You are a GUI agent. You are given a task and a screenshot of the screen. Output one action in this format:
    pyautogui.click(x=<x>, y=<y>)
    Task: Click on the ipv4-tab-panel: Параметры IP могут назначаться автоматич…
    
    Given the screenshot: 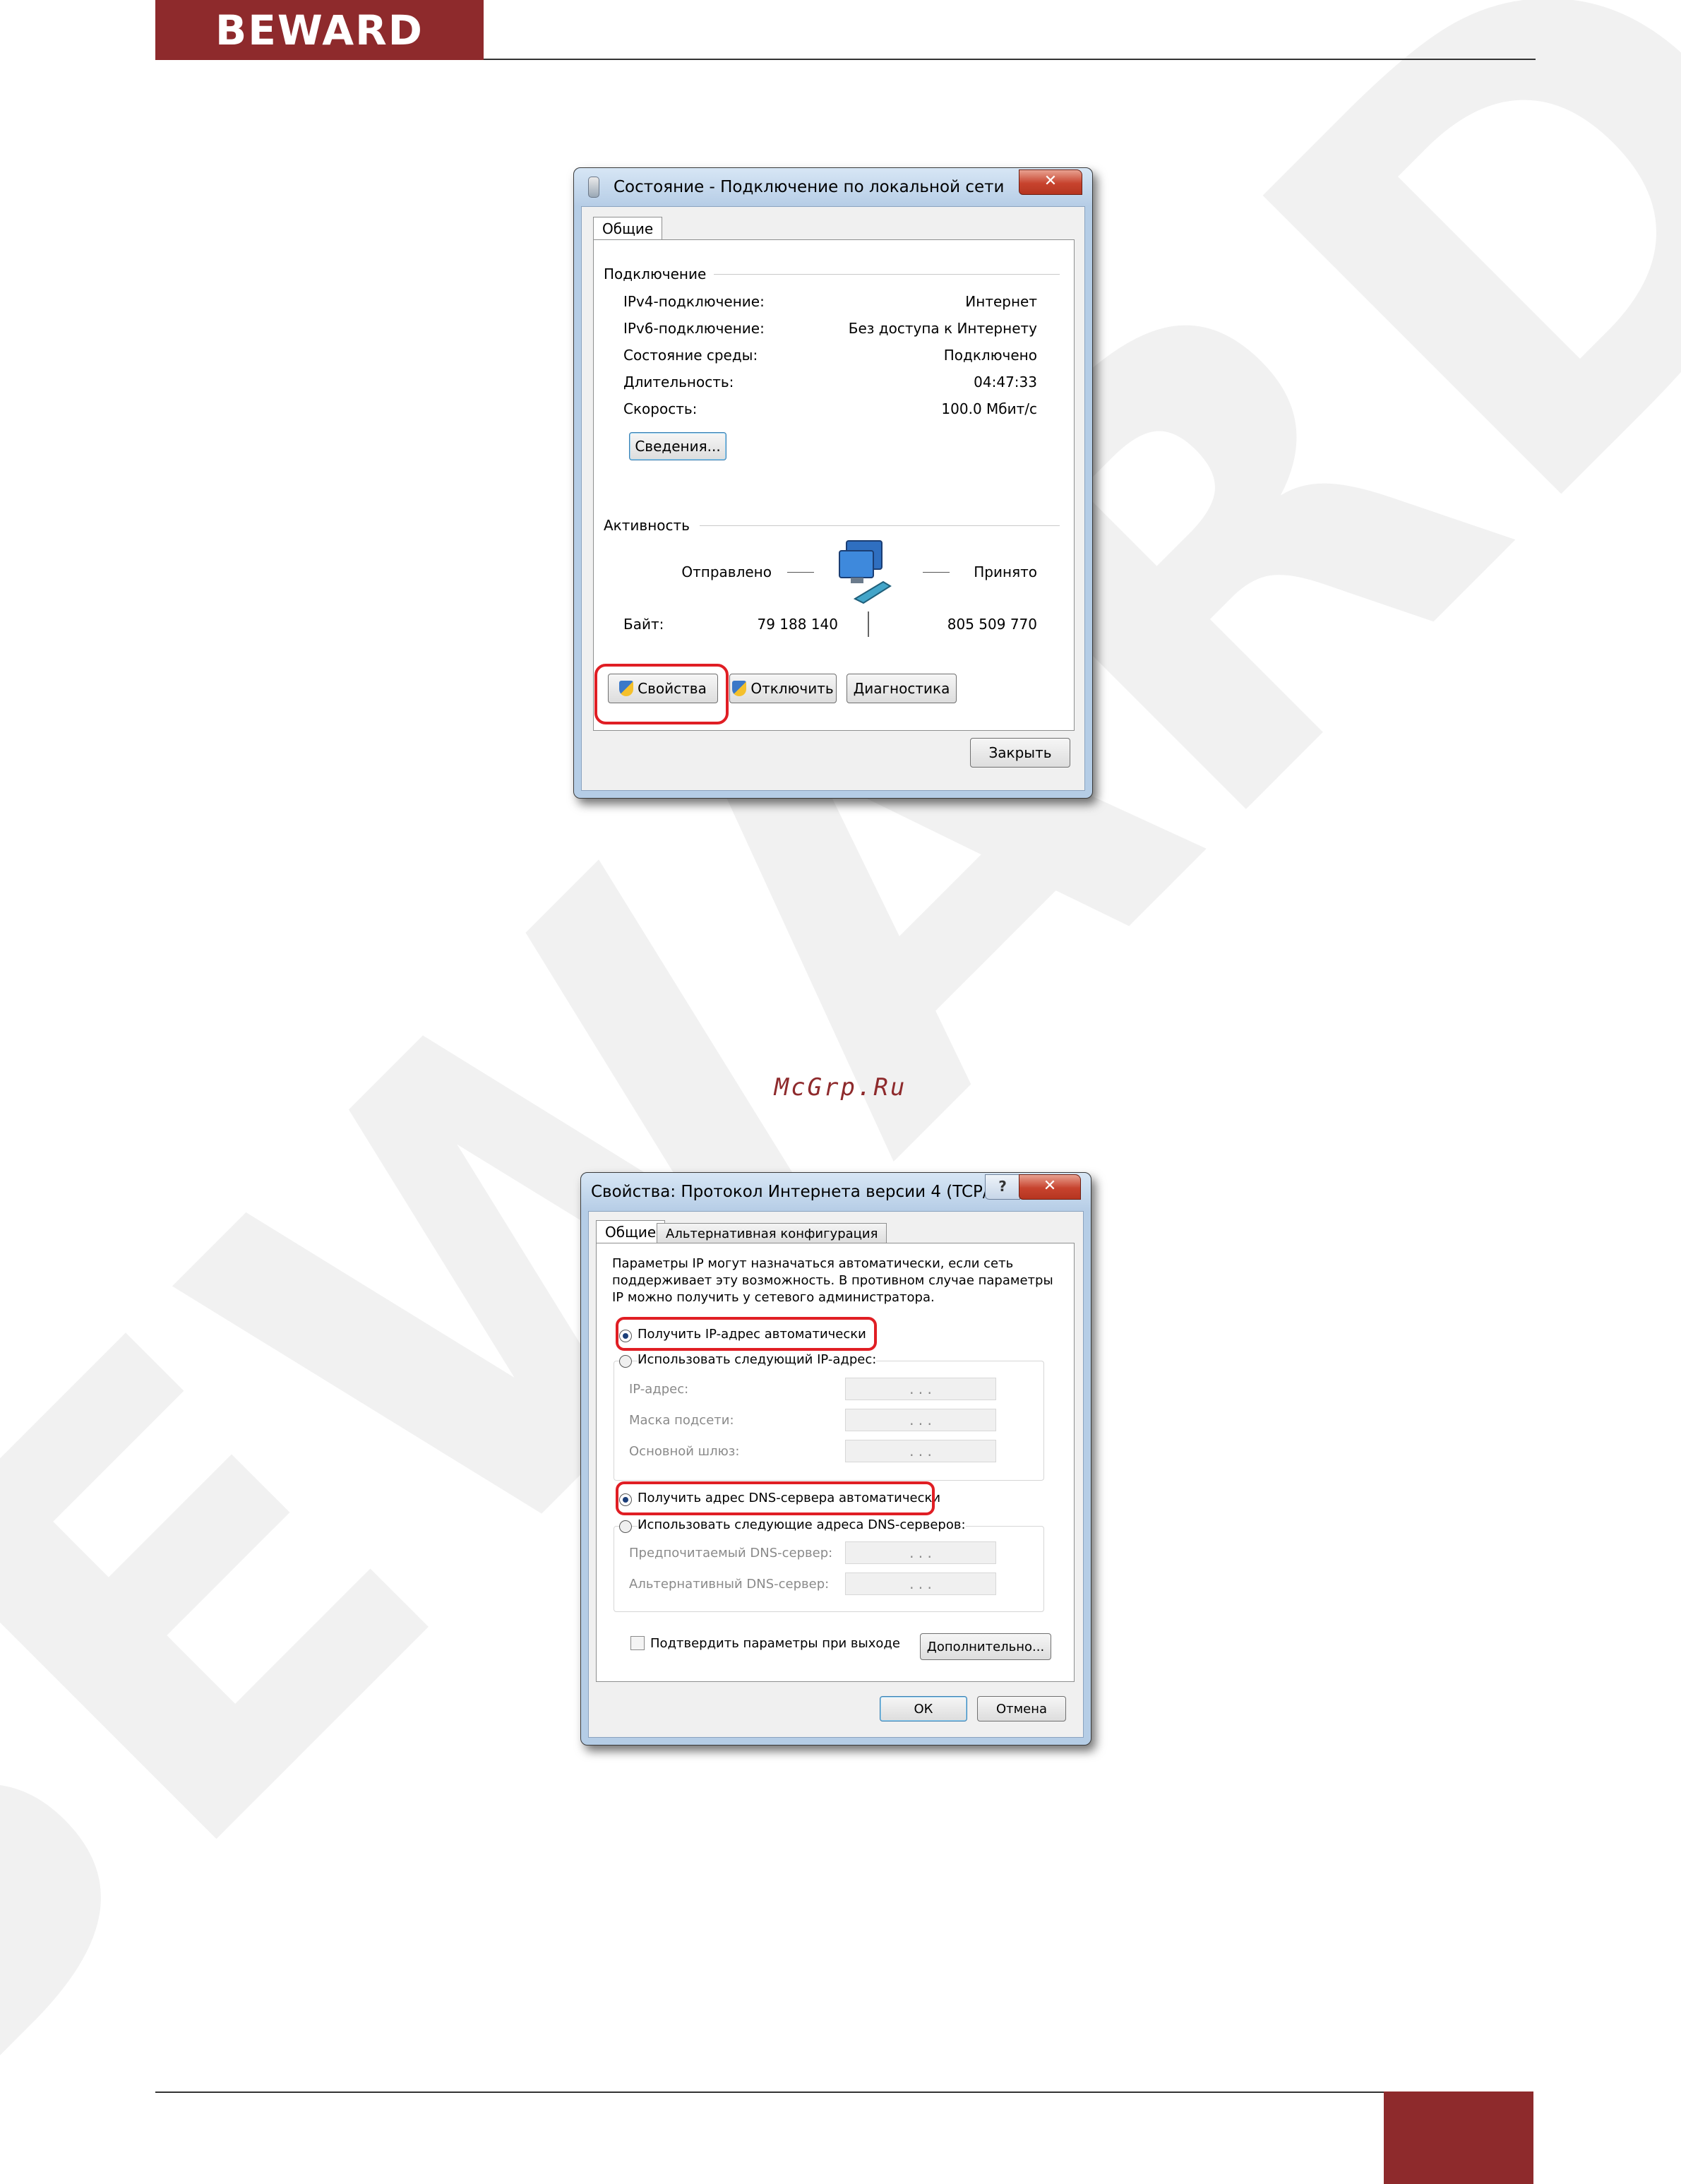 What is the action you would take?
    pyautogui.click(x=835, y=1462)
    